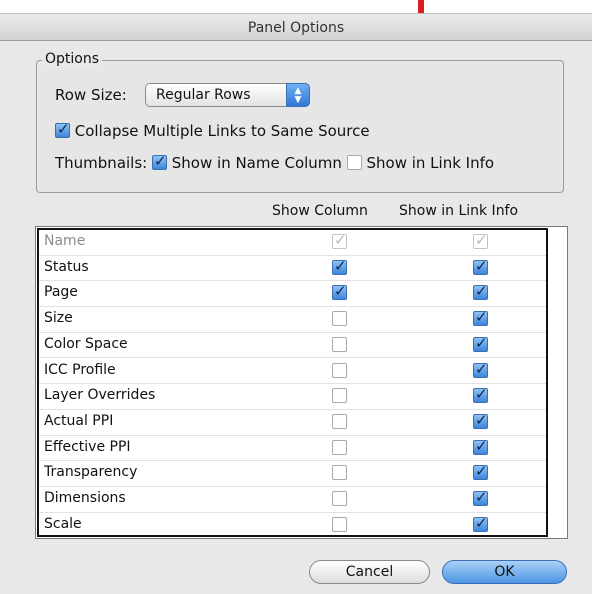 The image size is (592, 594). I want to click on list-item: Scale, so click(292, 524).